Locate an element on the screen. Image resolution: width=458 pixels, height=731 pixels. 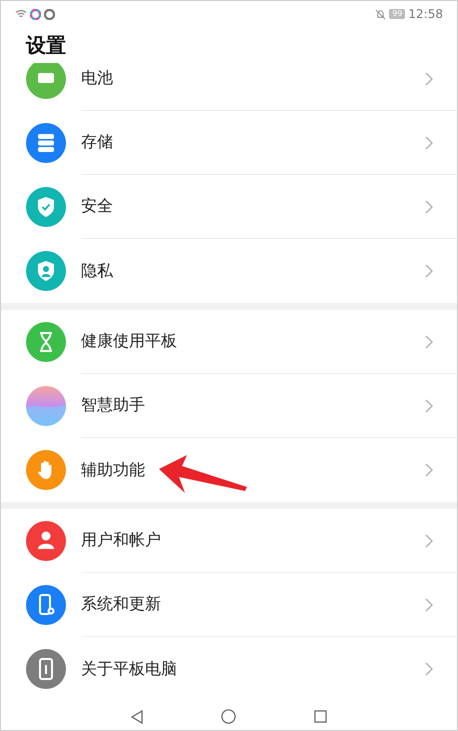
setting-label: 健康使用平板 is located at coordinates (129, 341).